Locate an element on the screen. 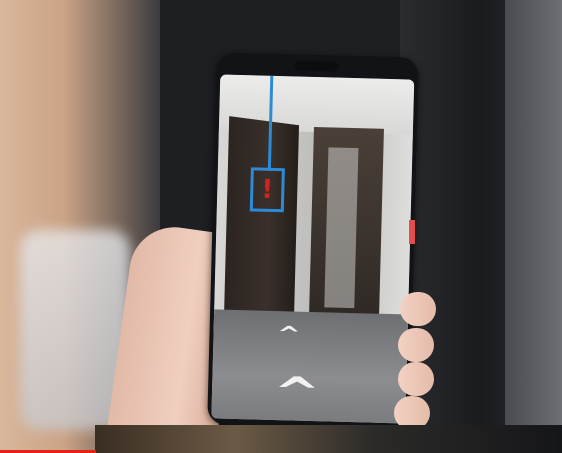  ar-alert-marker: ! is located at coordinates (267, 190).